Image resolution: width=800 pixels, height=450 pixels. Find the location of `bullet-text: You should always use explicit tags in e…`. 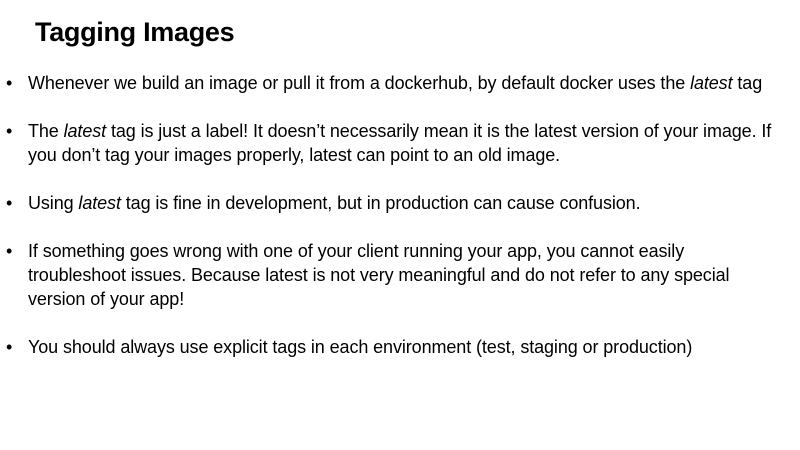

bullet-text: You should always use explicit tags in e… is located at coordinates (360, 347).